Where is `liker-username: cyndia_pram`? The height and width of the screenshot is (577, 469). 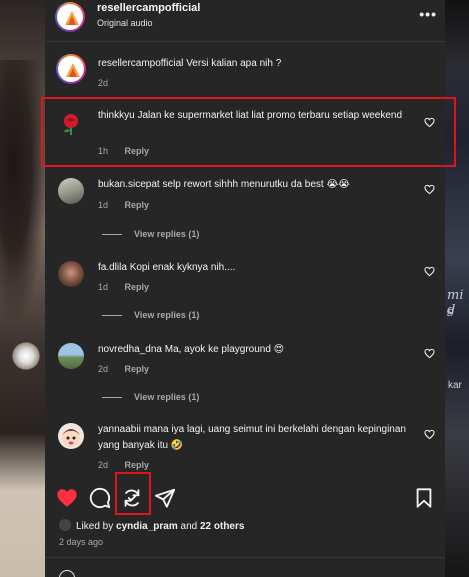 liker-username: cyndia_pram is located at coordinates (147, 526).